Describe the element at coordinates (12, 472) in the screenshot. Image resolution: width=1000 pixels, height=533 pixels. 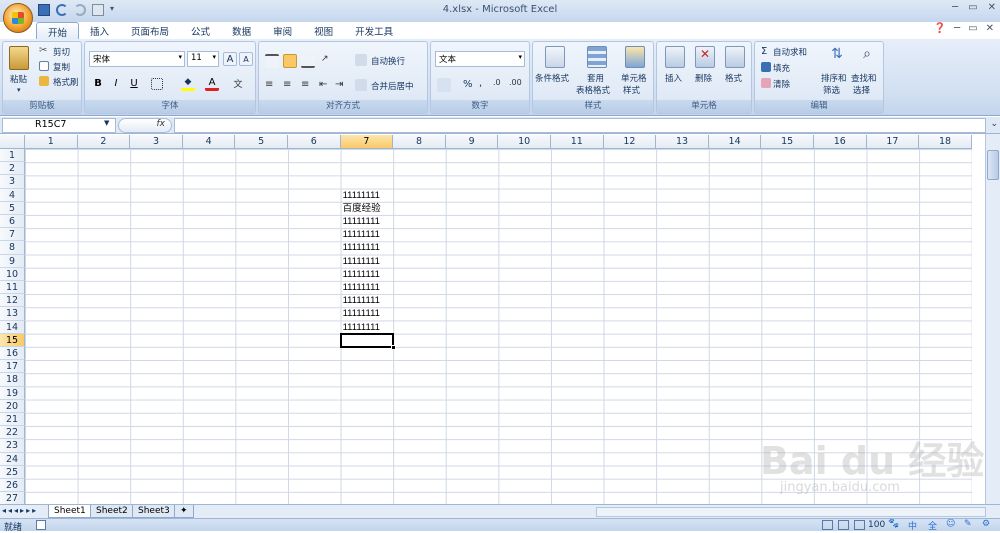
I see `row-header-25: 25` at that location.